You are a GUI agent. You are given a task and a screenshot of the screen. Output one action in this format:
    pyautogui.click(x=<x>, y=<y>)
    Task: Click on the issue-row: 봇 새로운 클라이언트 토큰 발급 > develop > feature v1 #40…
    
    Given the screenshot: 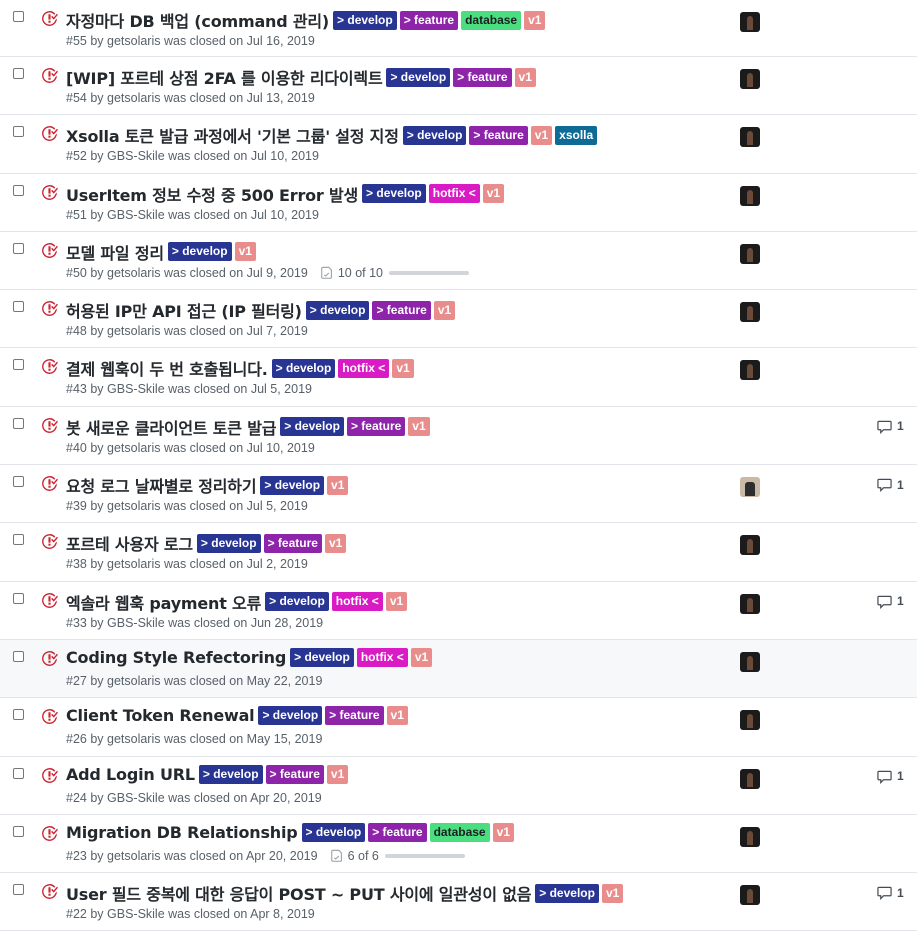 What is the action you would take?
    pyautogui.click(x=458, y=436)
    